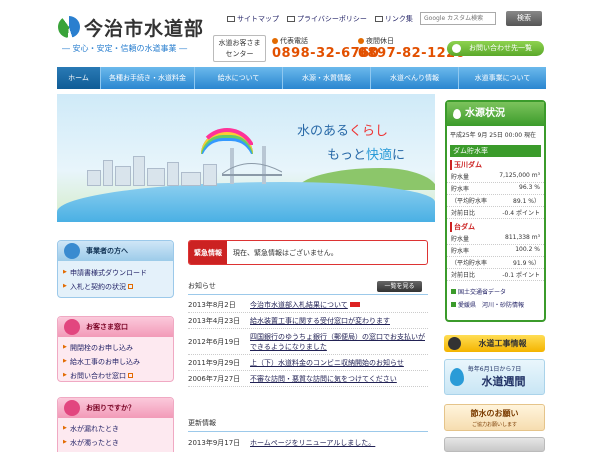  Describe the element at coordinates (115, 273) in the screenshot. I see `form-download-link: 申請書様式ダウンロード` at that location.